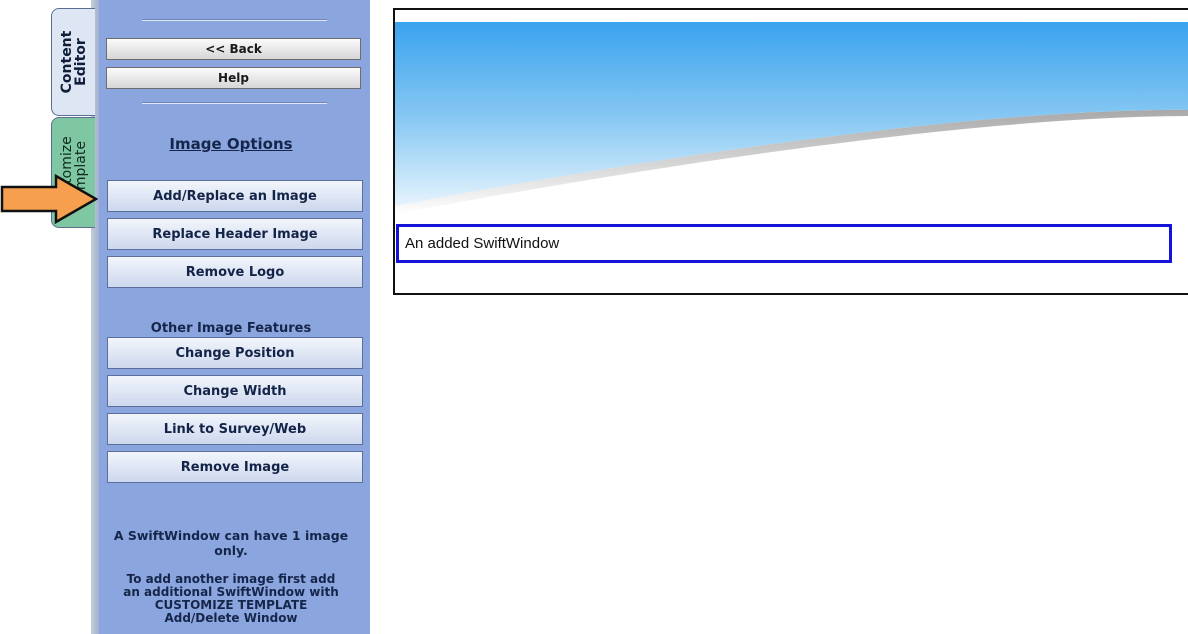 This screenshot has height=634, width=1188. I want to click on divider-top, so click(234, 20).